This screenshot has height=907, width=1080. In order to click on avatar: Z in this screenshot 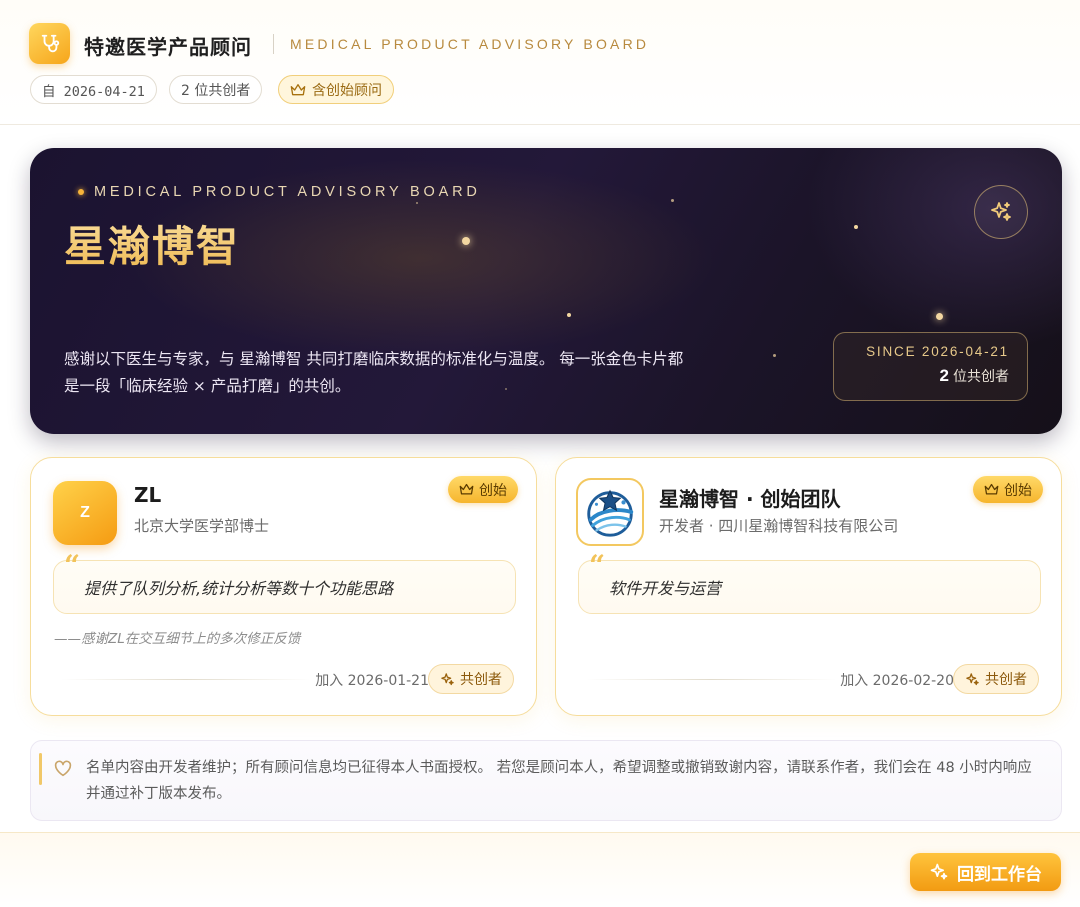, I will do `click(85, 513)`.